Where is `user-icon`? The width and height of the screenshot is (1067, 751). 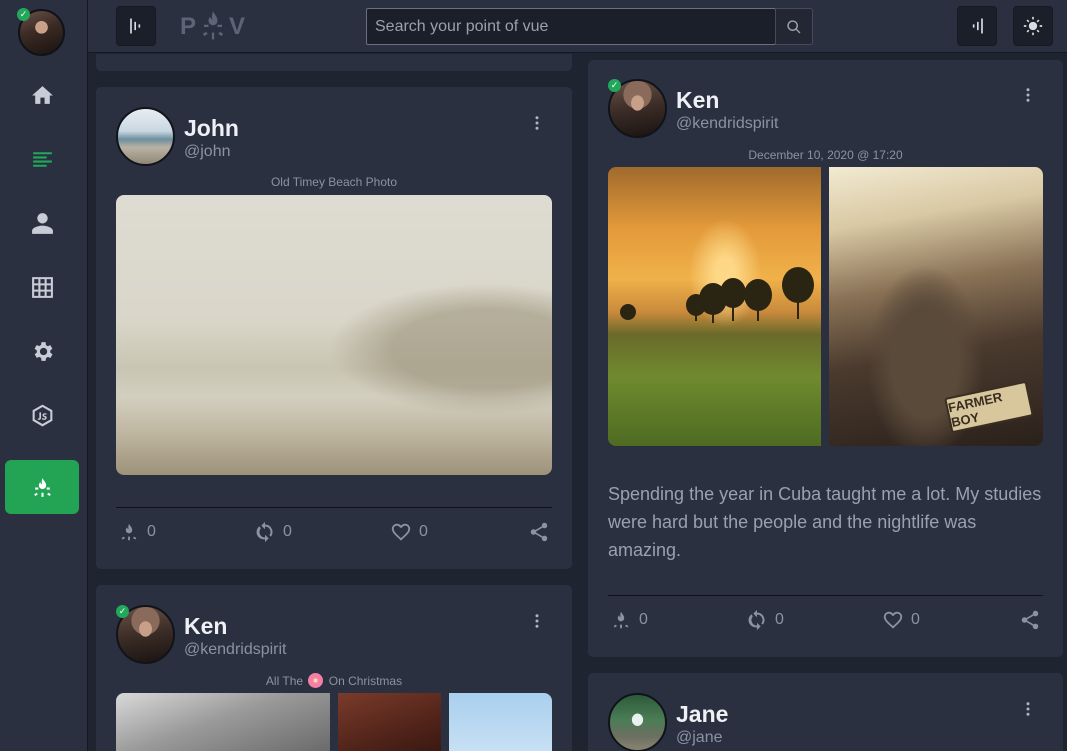
user-icon is located at coordinates (42, 223).